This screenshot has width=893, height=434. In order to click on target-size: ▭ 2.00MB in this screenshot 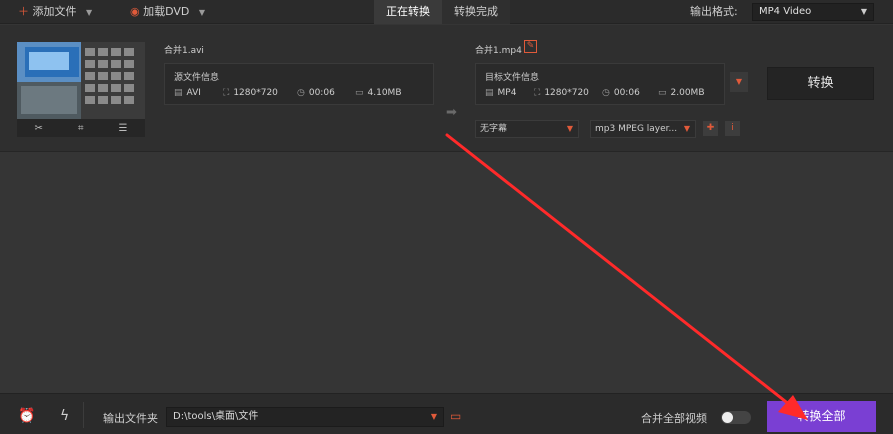, I will do `click(681, 93)`.